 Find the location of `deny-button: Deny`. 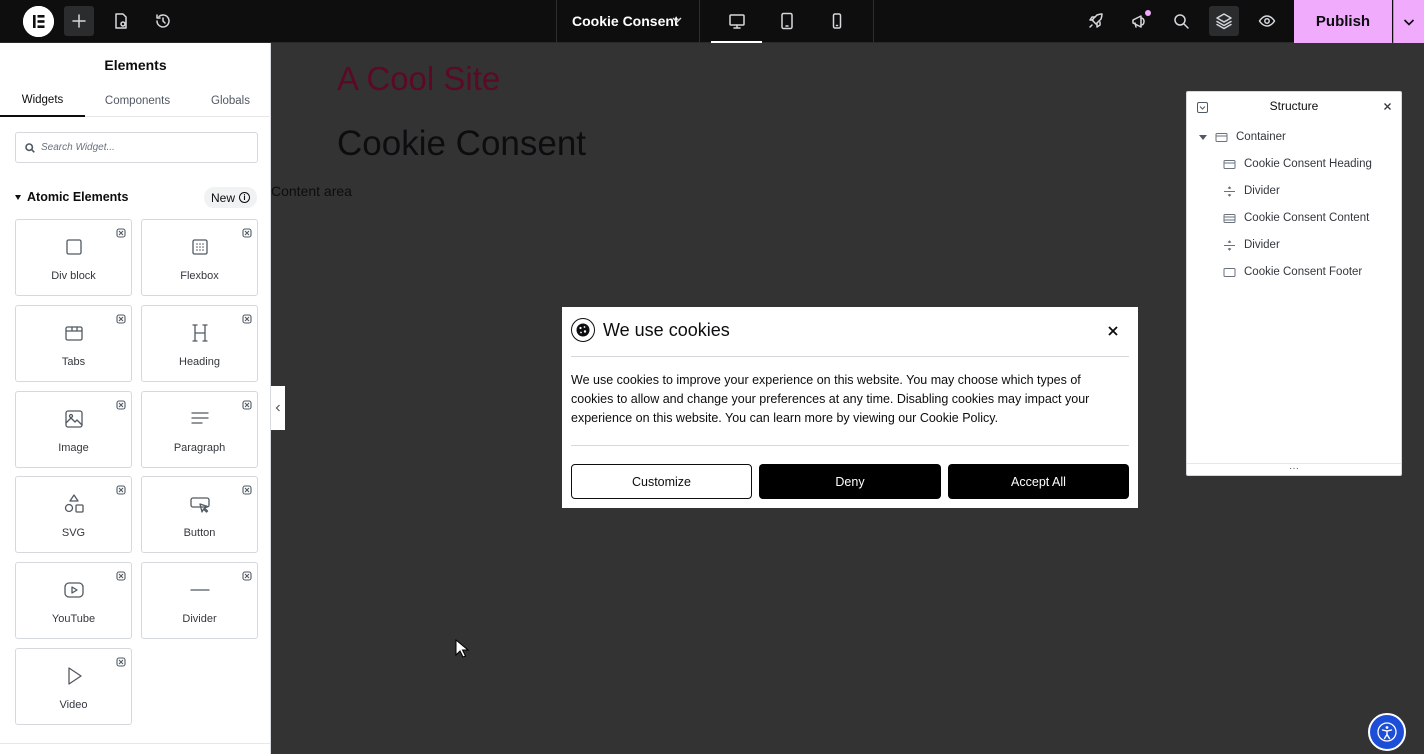

deny-button: Deny is located at coordinates (850, 481).